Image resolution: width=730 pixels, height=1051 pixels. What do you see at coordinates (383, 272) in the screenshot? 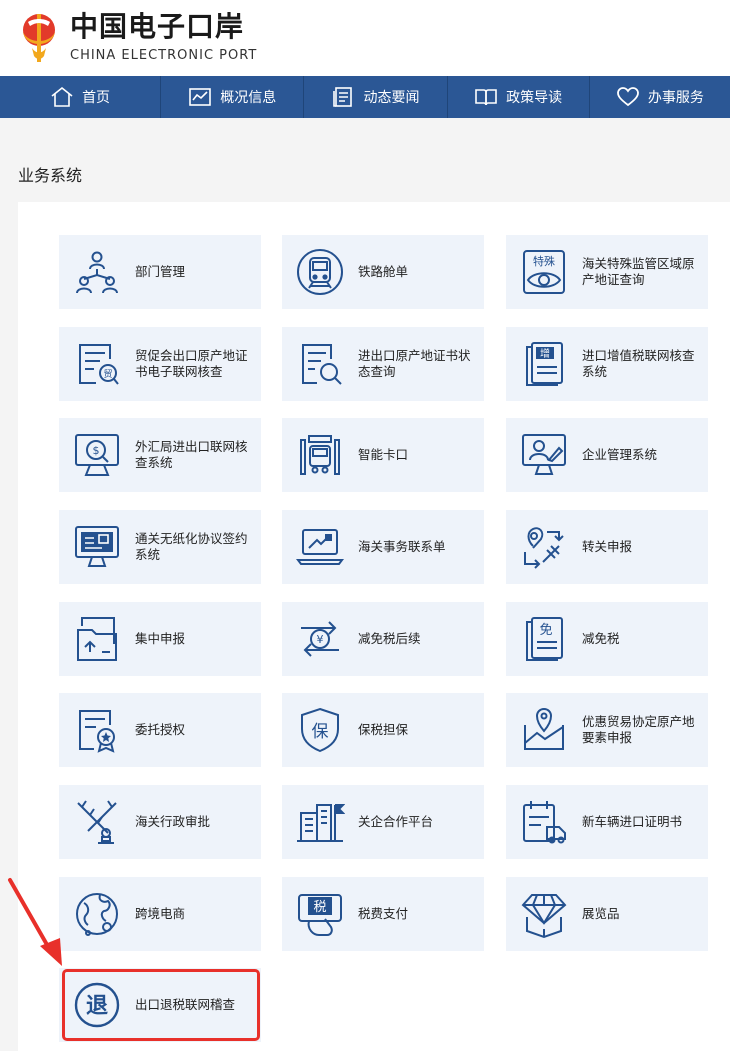
I see `system-card-railway-manifest: 铁路舱单` at bounding box center [383, 272].